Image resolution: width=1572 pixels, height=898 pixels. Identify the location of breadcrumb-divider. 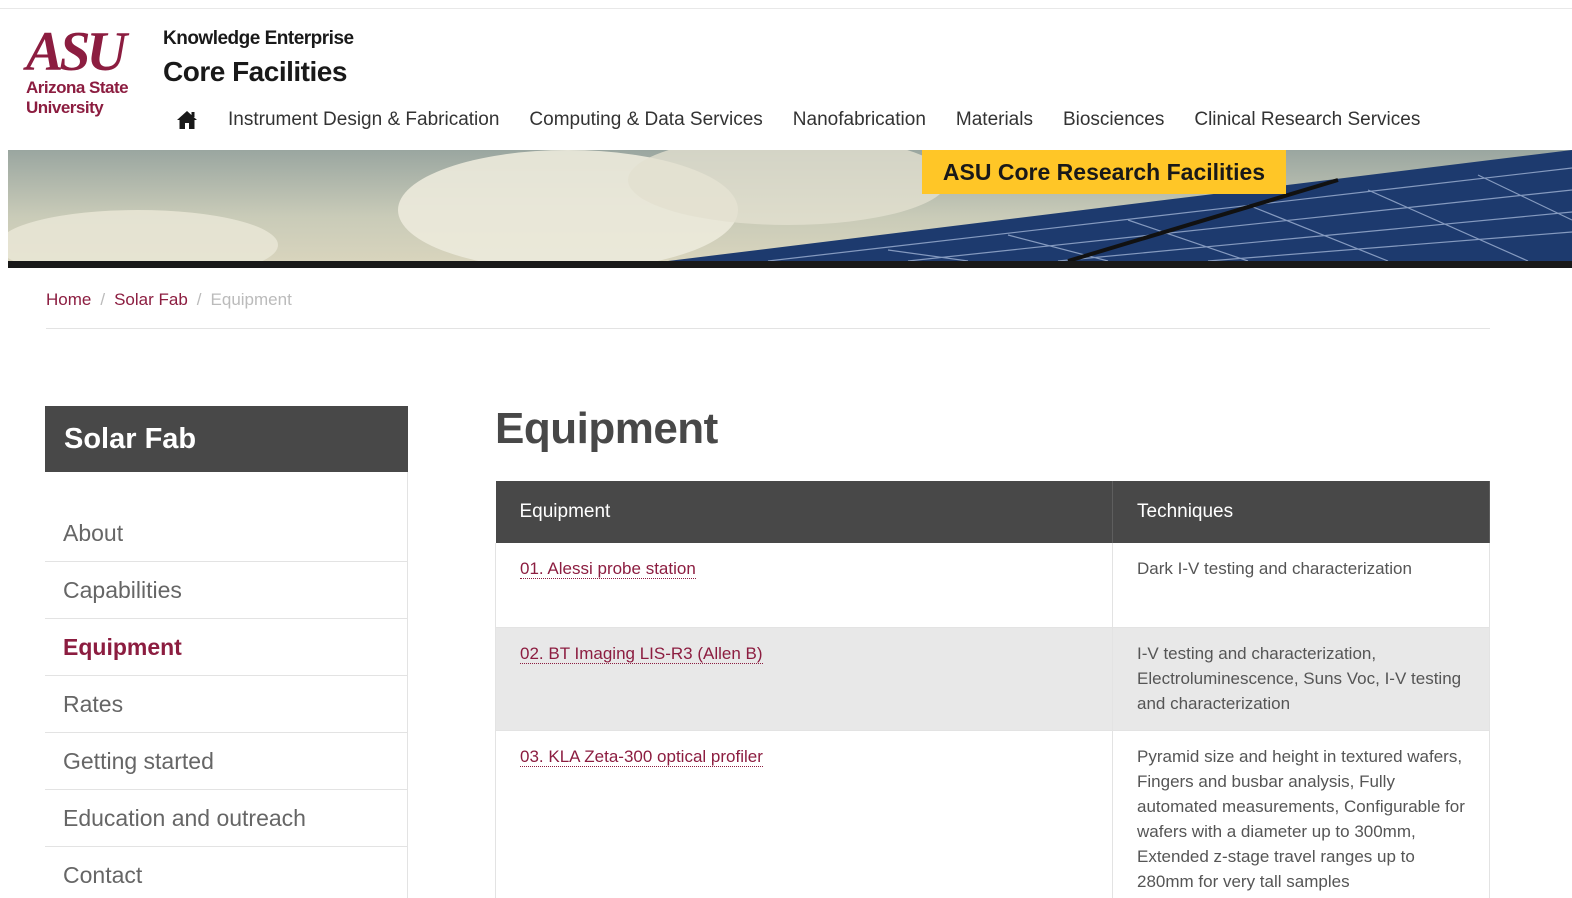
(768, 328).